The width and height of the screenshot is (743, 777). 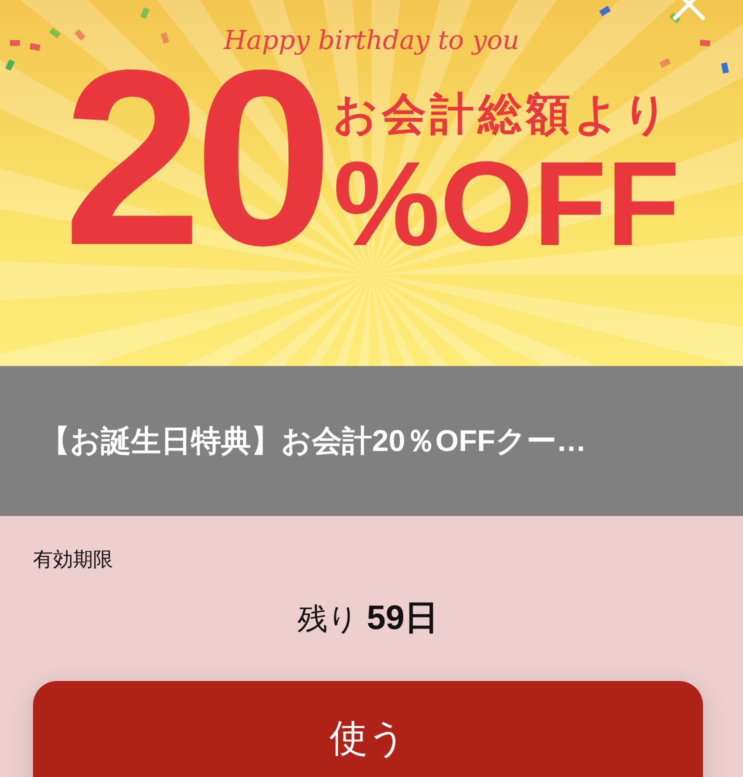 I want to click on tagline: Happy birthday to you, so click(x=372, y=41).